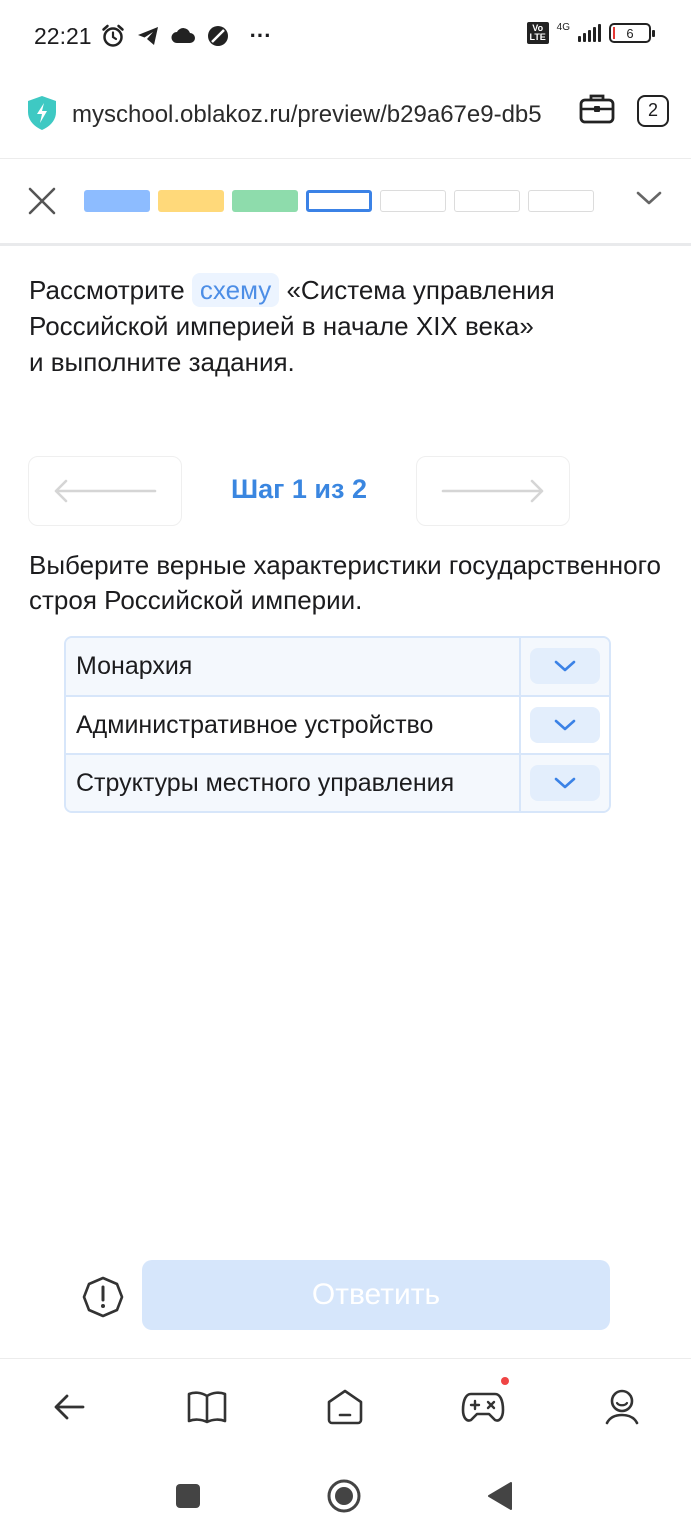 The height and width of the screenshot is (1536, 691). Describe the element at coordinates (218, 36) in the screenshot. I see `vpn-icon` at that location.